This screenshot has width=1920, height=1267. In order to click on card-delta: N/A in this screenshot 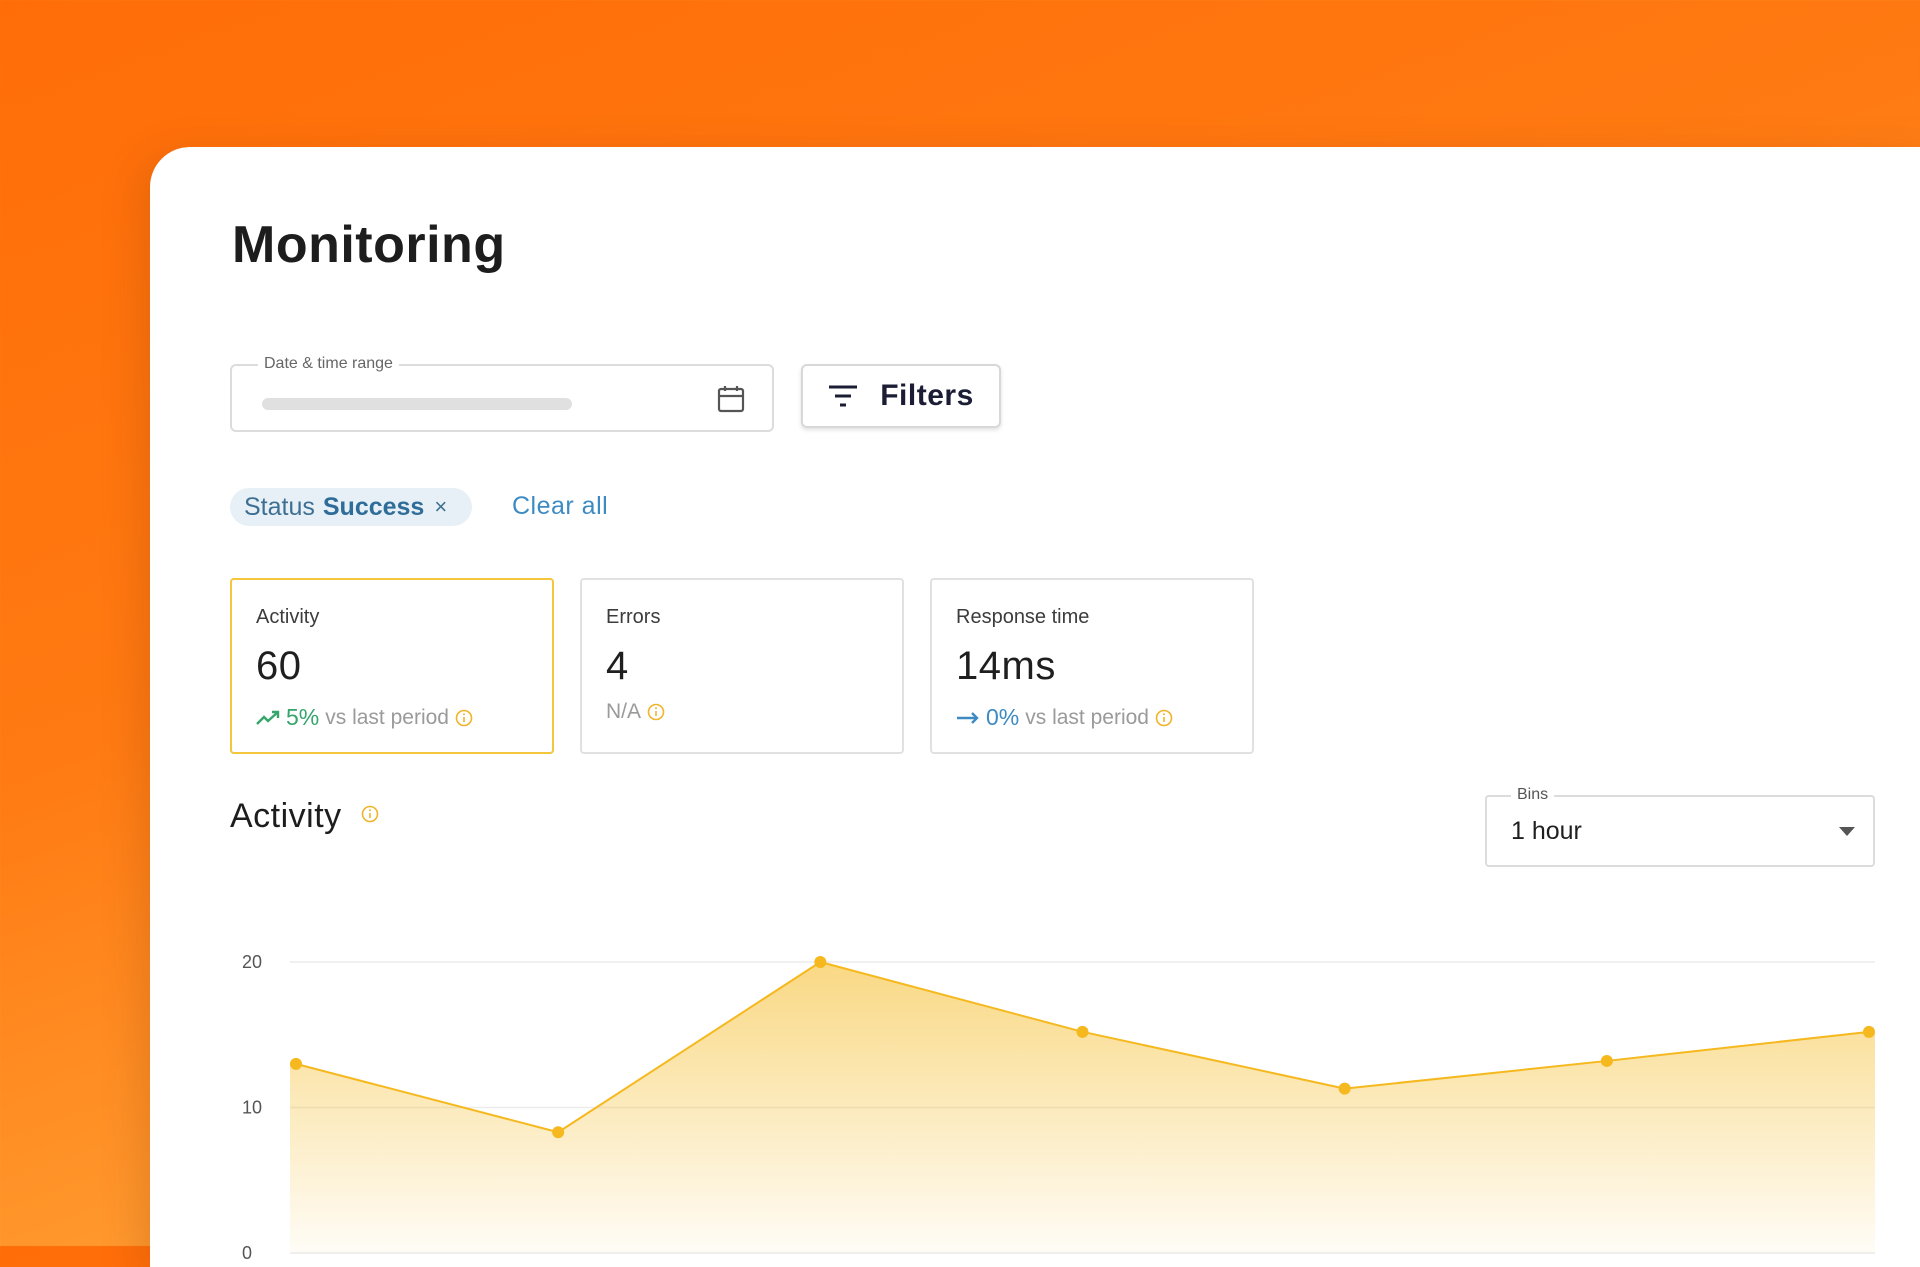, I will do `click(635, 712)`.